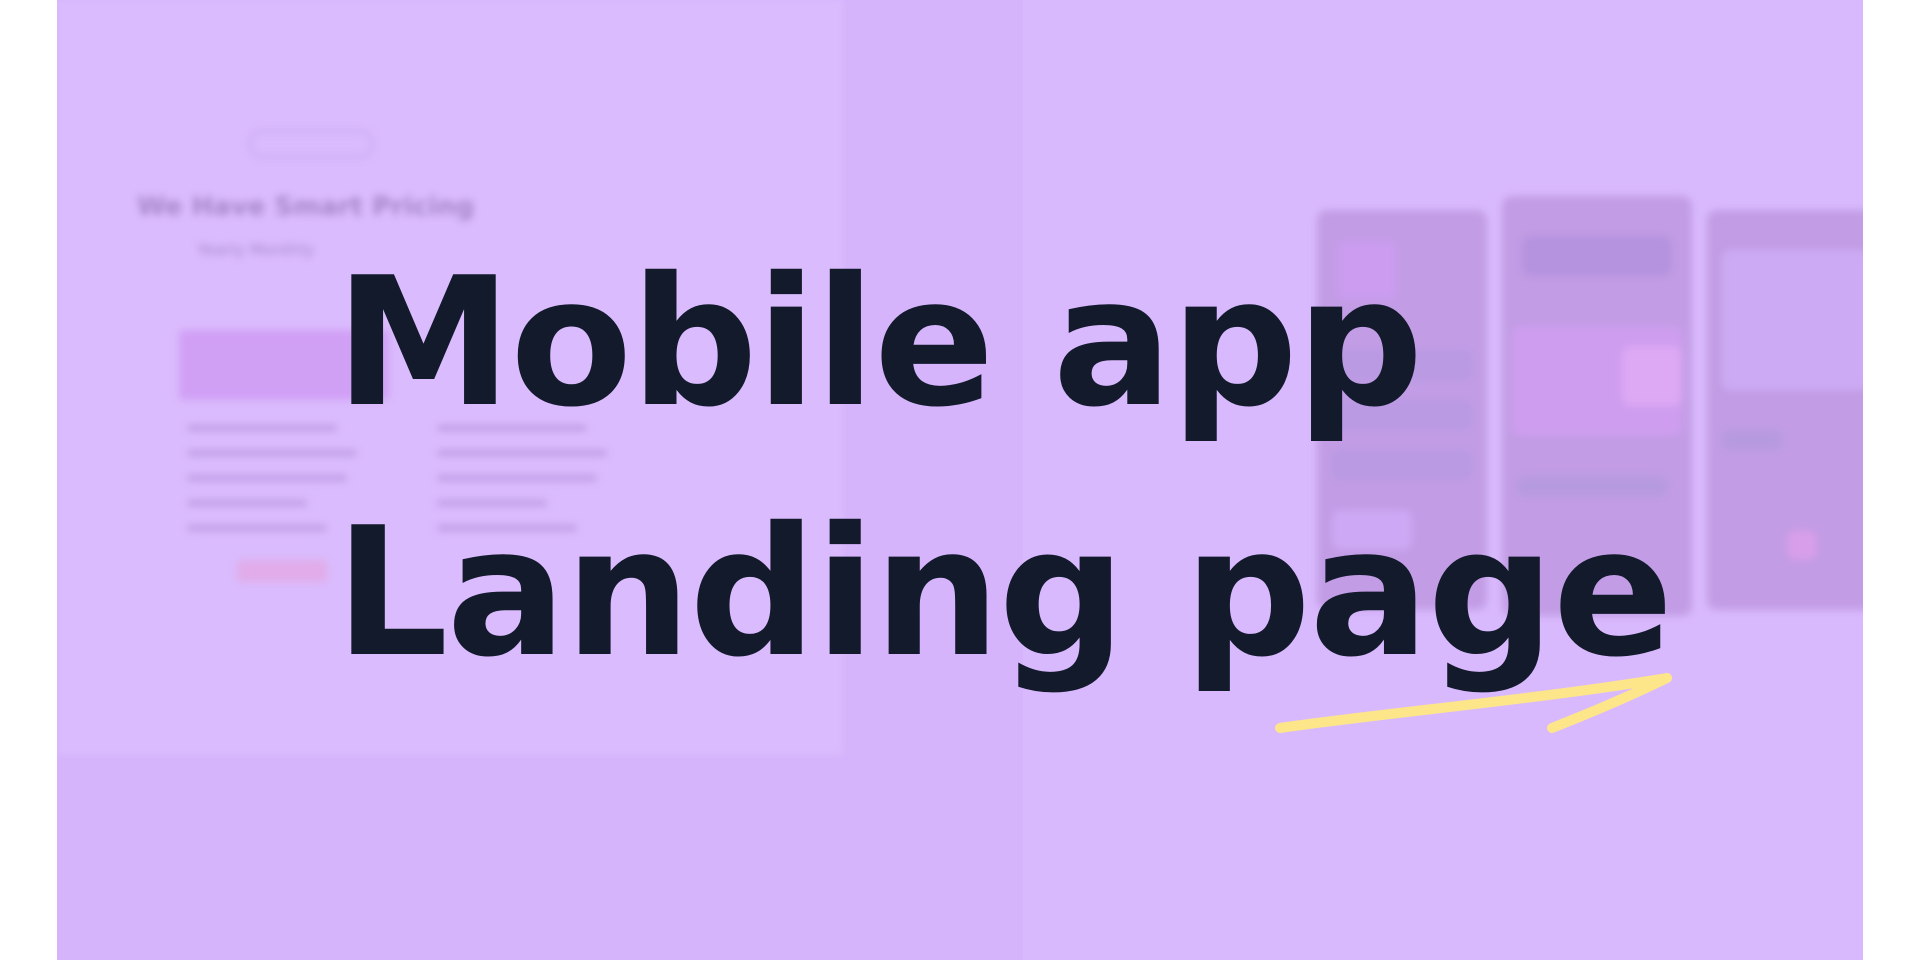 This screenshot has height=960, width=1920. What do you see at coordinates (311, 144) in the screenshot?
I see `blurred-pill` at bounding box center [311, 144].